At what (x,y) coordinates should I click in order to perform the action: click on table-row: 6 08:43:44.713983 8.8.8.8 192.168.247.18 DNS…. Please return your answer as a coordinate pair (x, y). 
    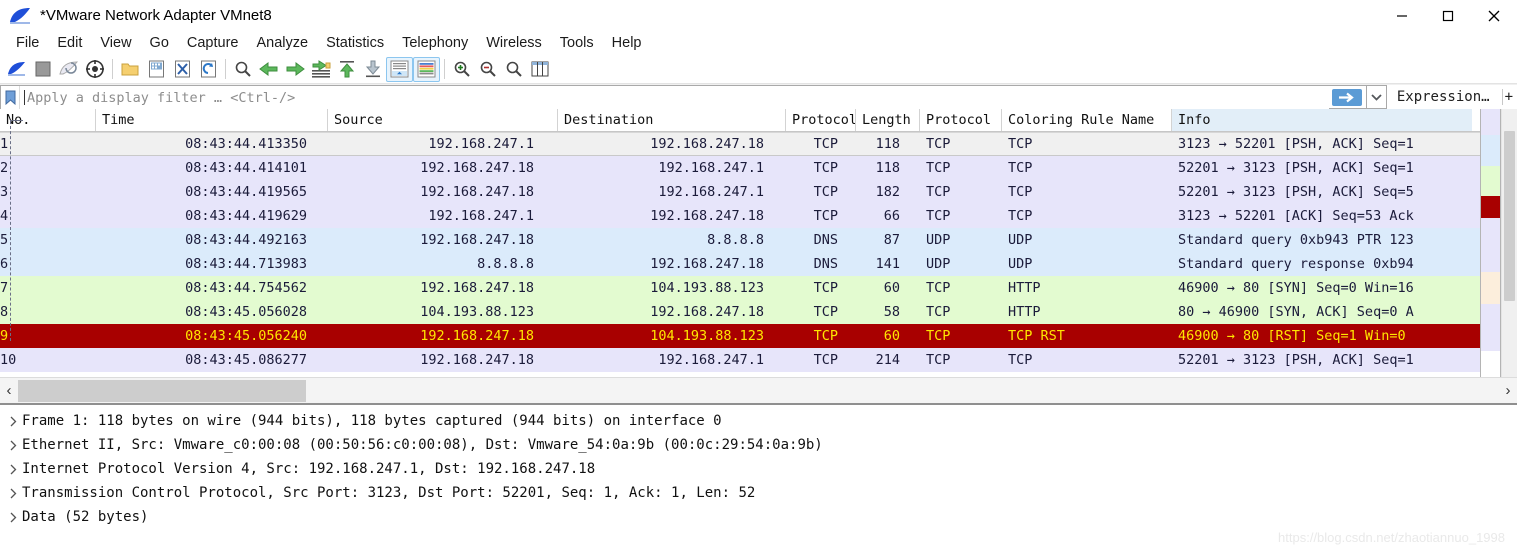
    Looking at the image, I should click on (740, 264).